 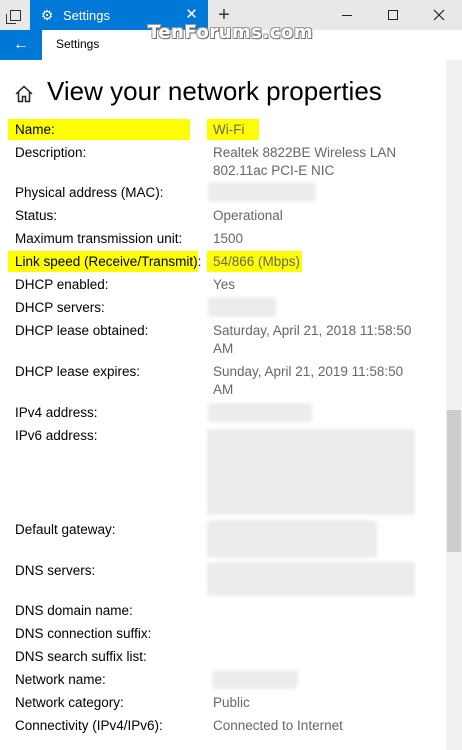 I want to click on property-label: IPv4 address:, so click(x=56, y=412).